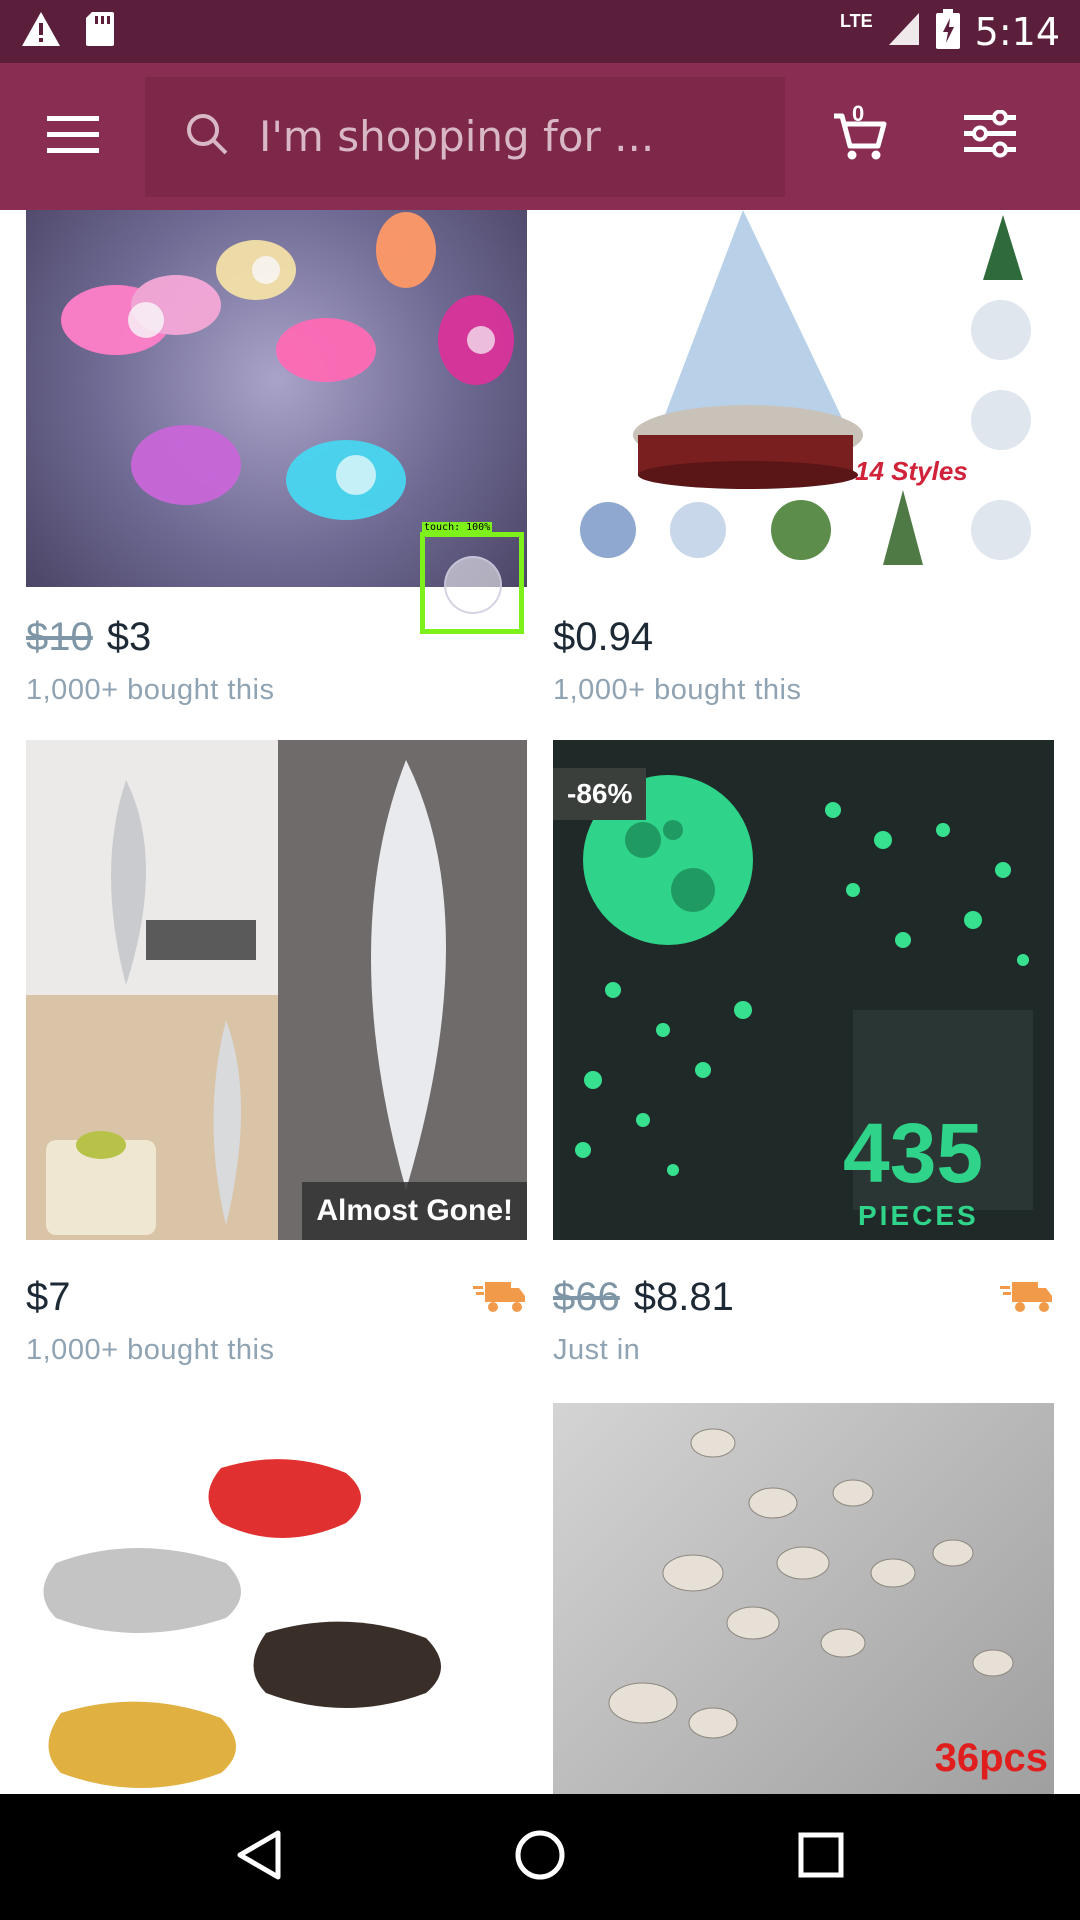 The image size is (1080, 1920). Describe the element at coordinates (457, 527) in the screenshot. I see `touch-indicator-label: touch: 100%` at that location.